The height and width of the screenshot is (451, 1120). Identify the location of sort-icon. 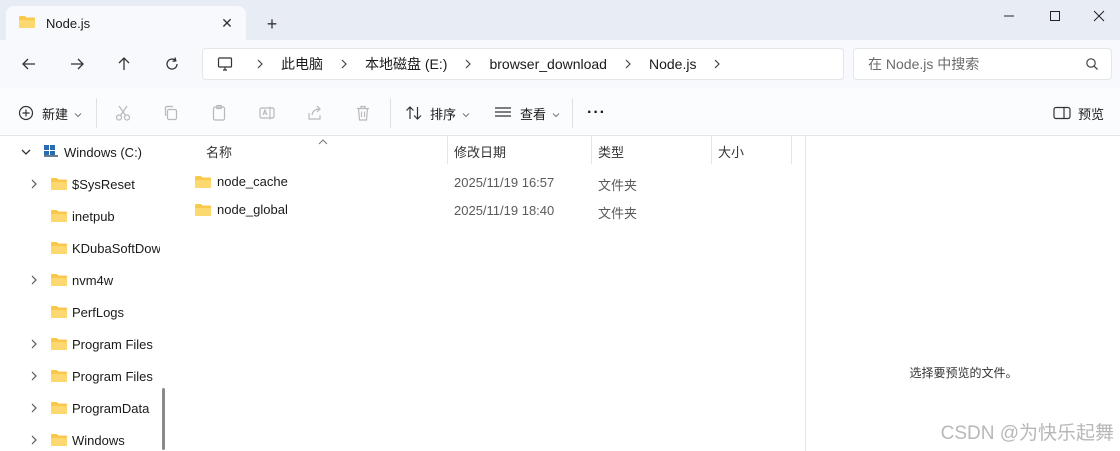
(414, 113).